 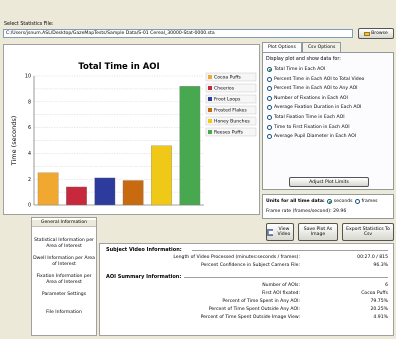 I want to click on y-tick-label: 10, so click(x=28, y=77).